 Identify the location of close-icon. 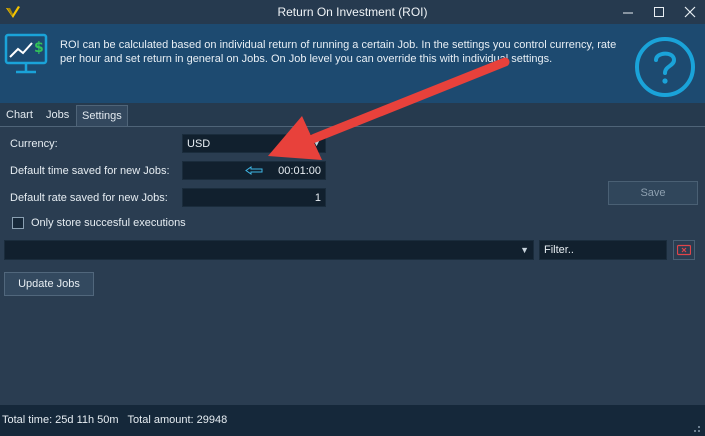
(690, 12).